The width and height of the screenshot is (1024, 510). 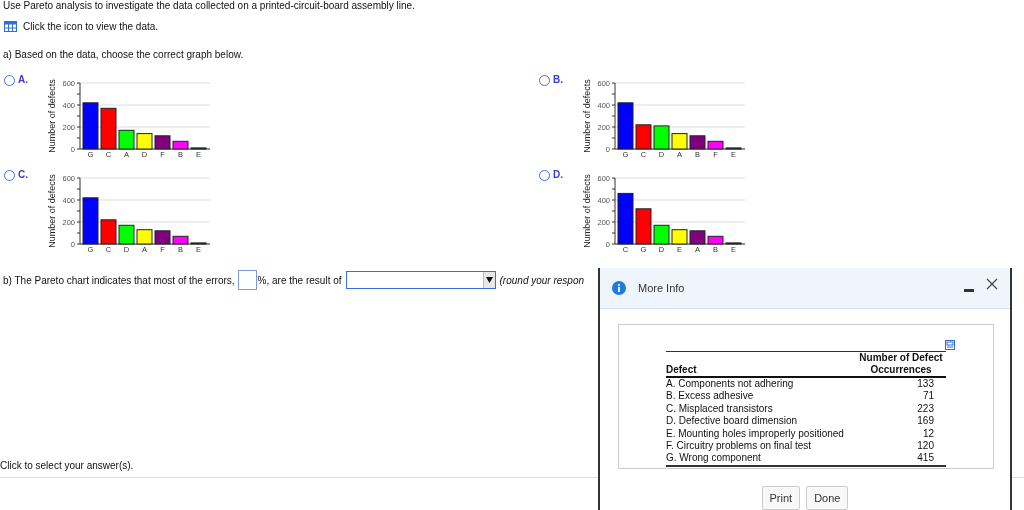 I want to click on table-cell-text: D. Defective board dimension, so click(x=732, y=421).